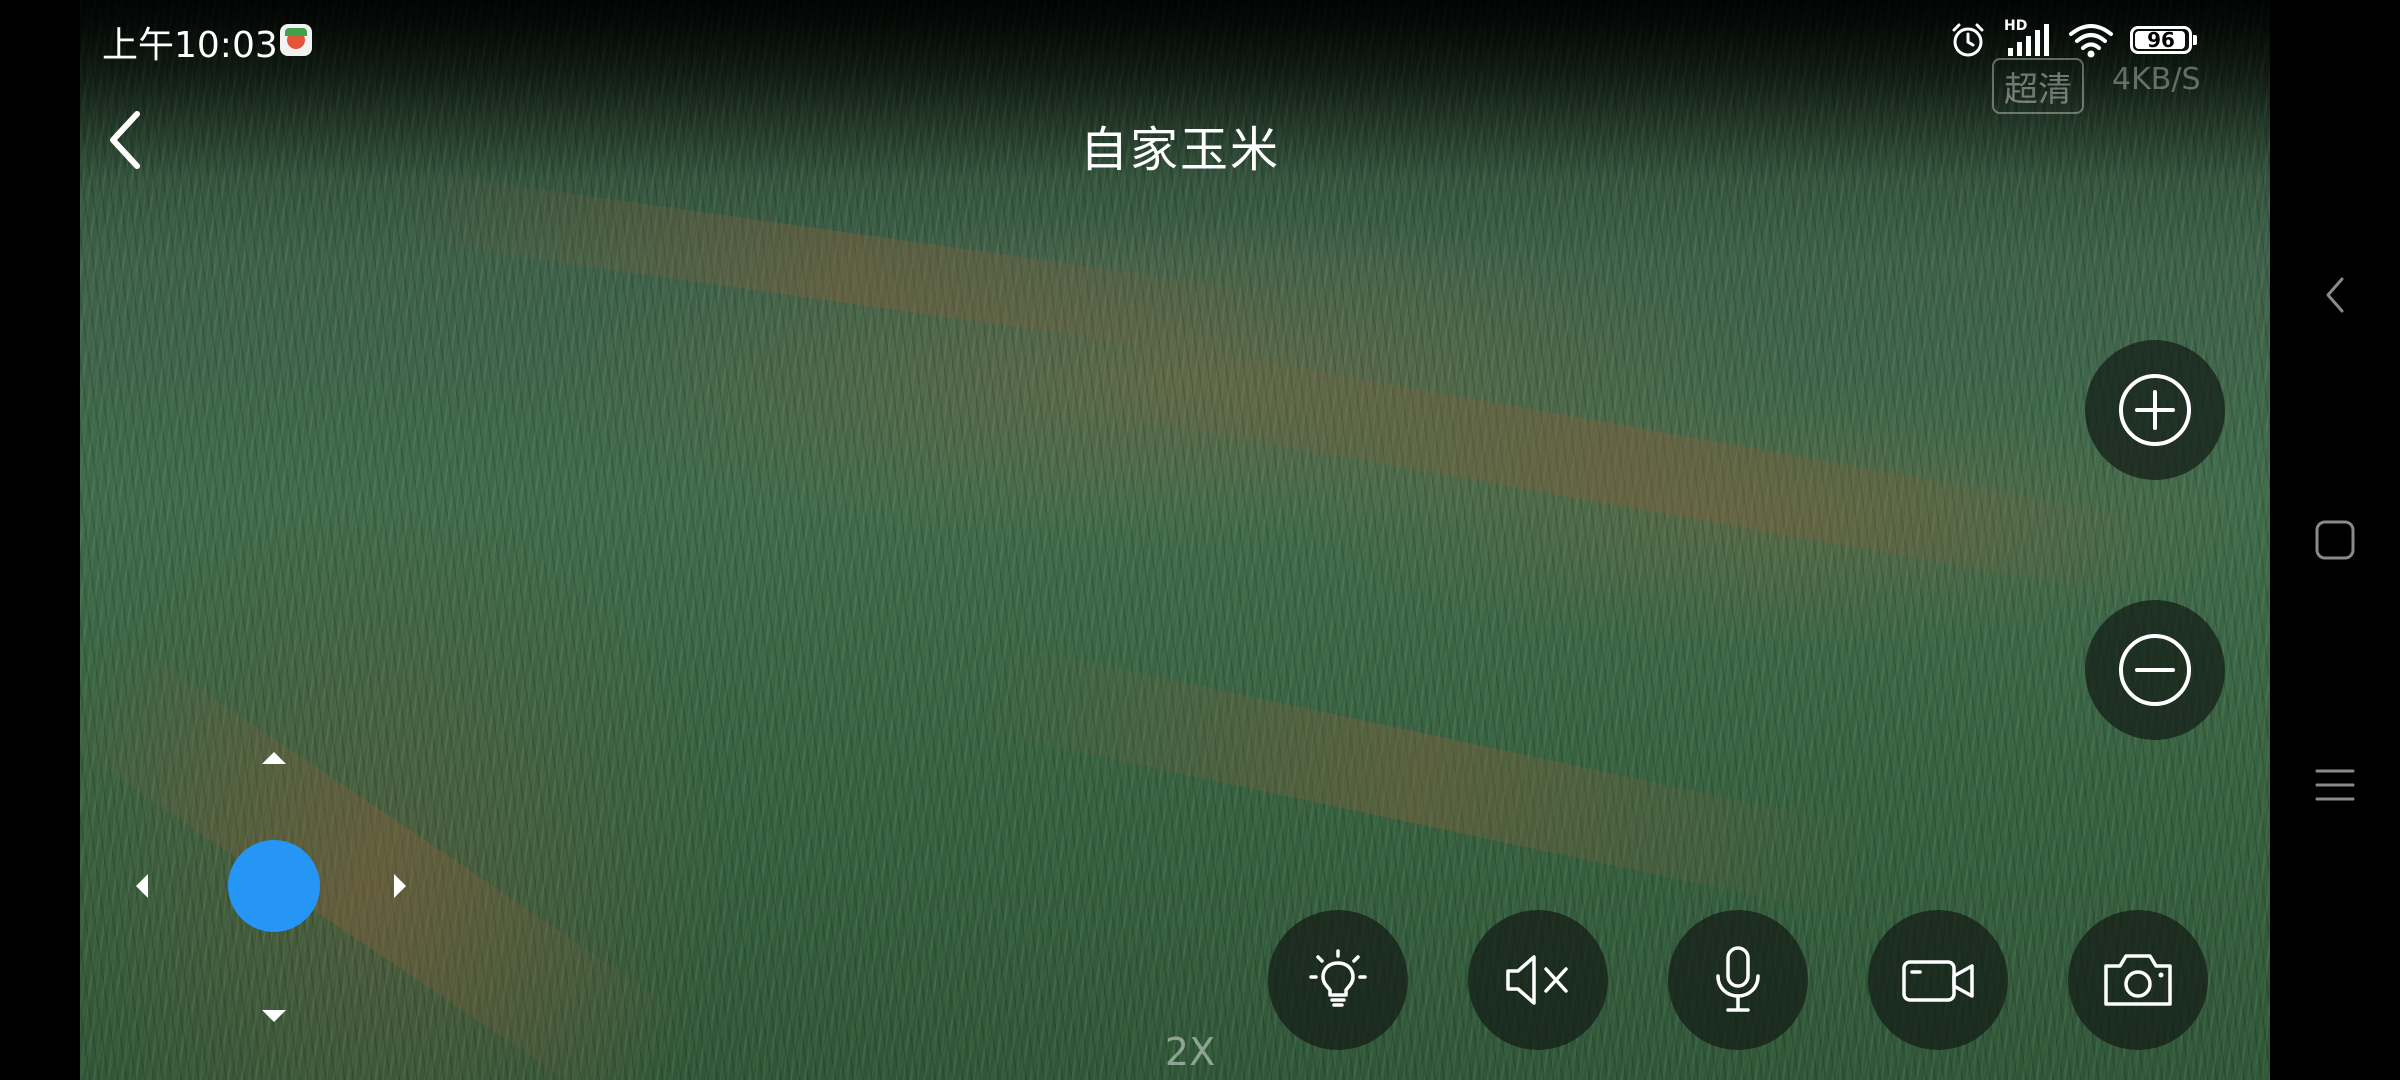 The image size is (2400, 1080). I want to click on nav-menu-icon, so click(2335, 785).